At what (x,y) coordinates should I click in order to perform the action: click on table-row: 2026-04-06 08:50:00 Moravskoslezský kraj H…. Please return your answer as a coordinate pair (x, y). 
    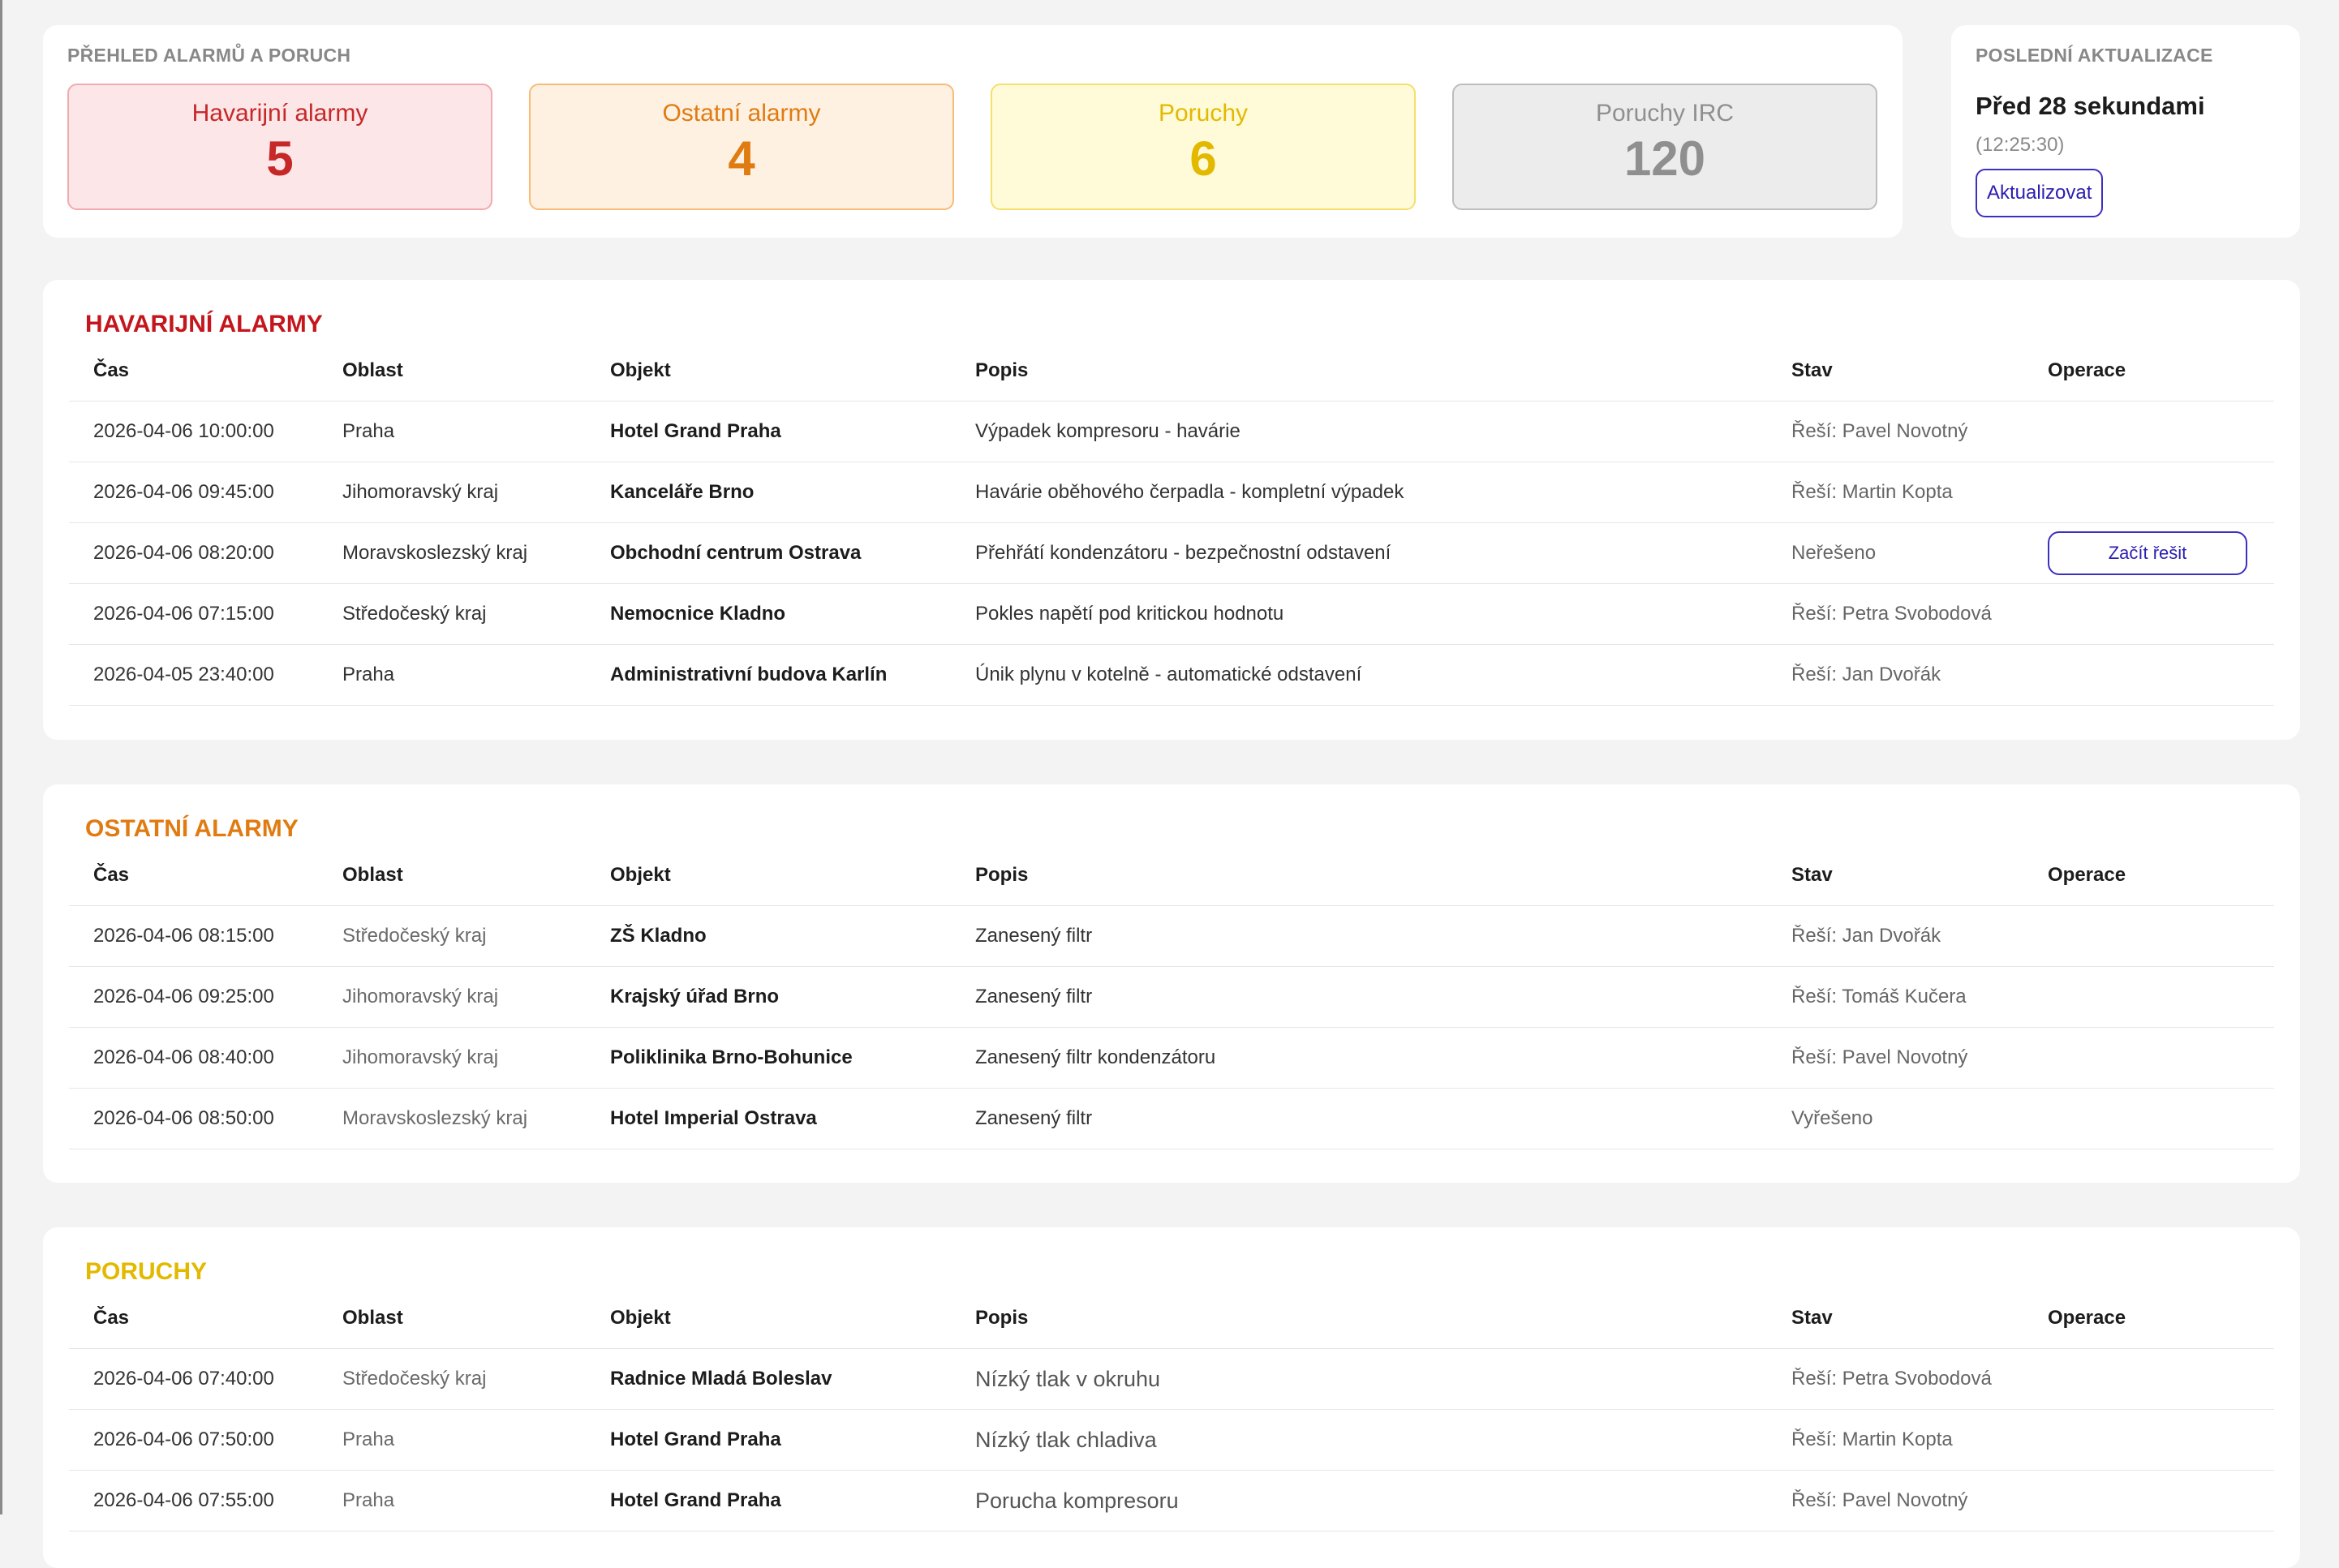
    Looking at the image, I should click on (1171, 1118).